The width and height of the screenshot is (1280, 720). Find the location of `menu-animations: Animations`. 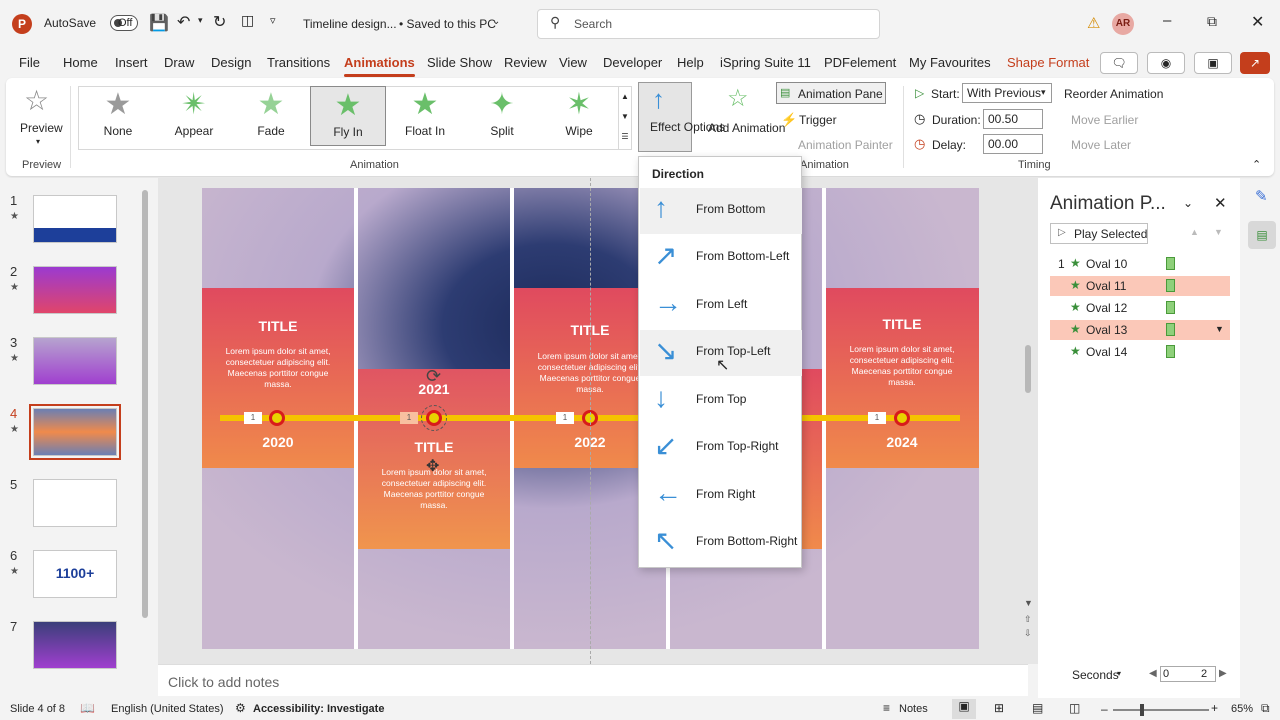

menu-animations: Animations is located at coordinates (379, 66).